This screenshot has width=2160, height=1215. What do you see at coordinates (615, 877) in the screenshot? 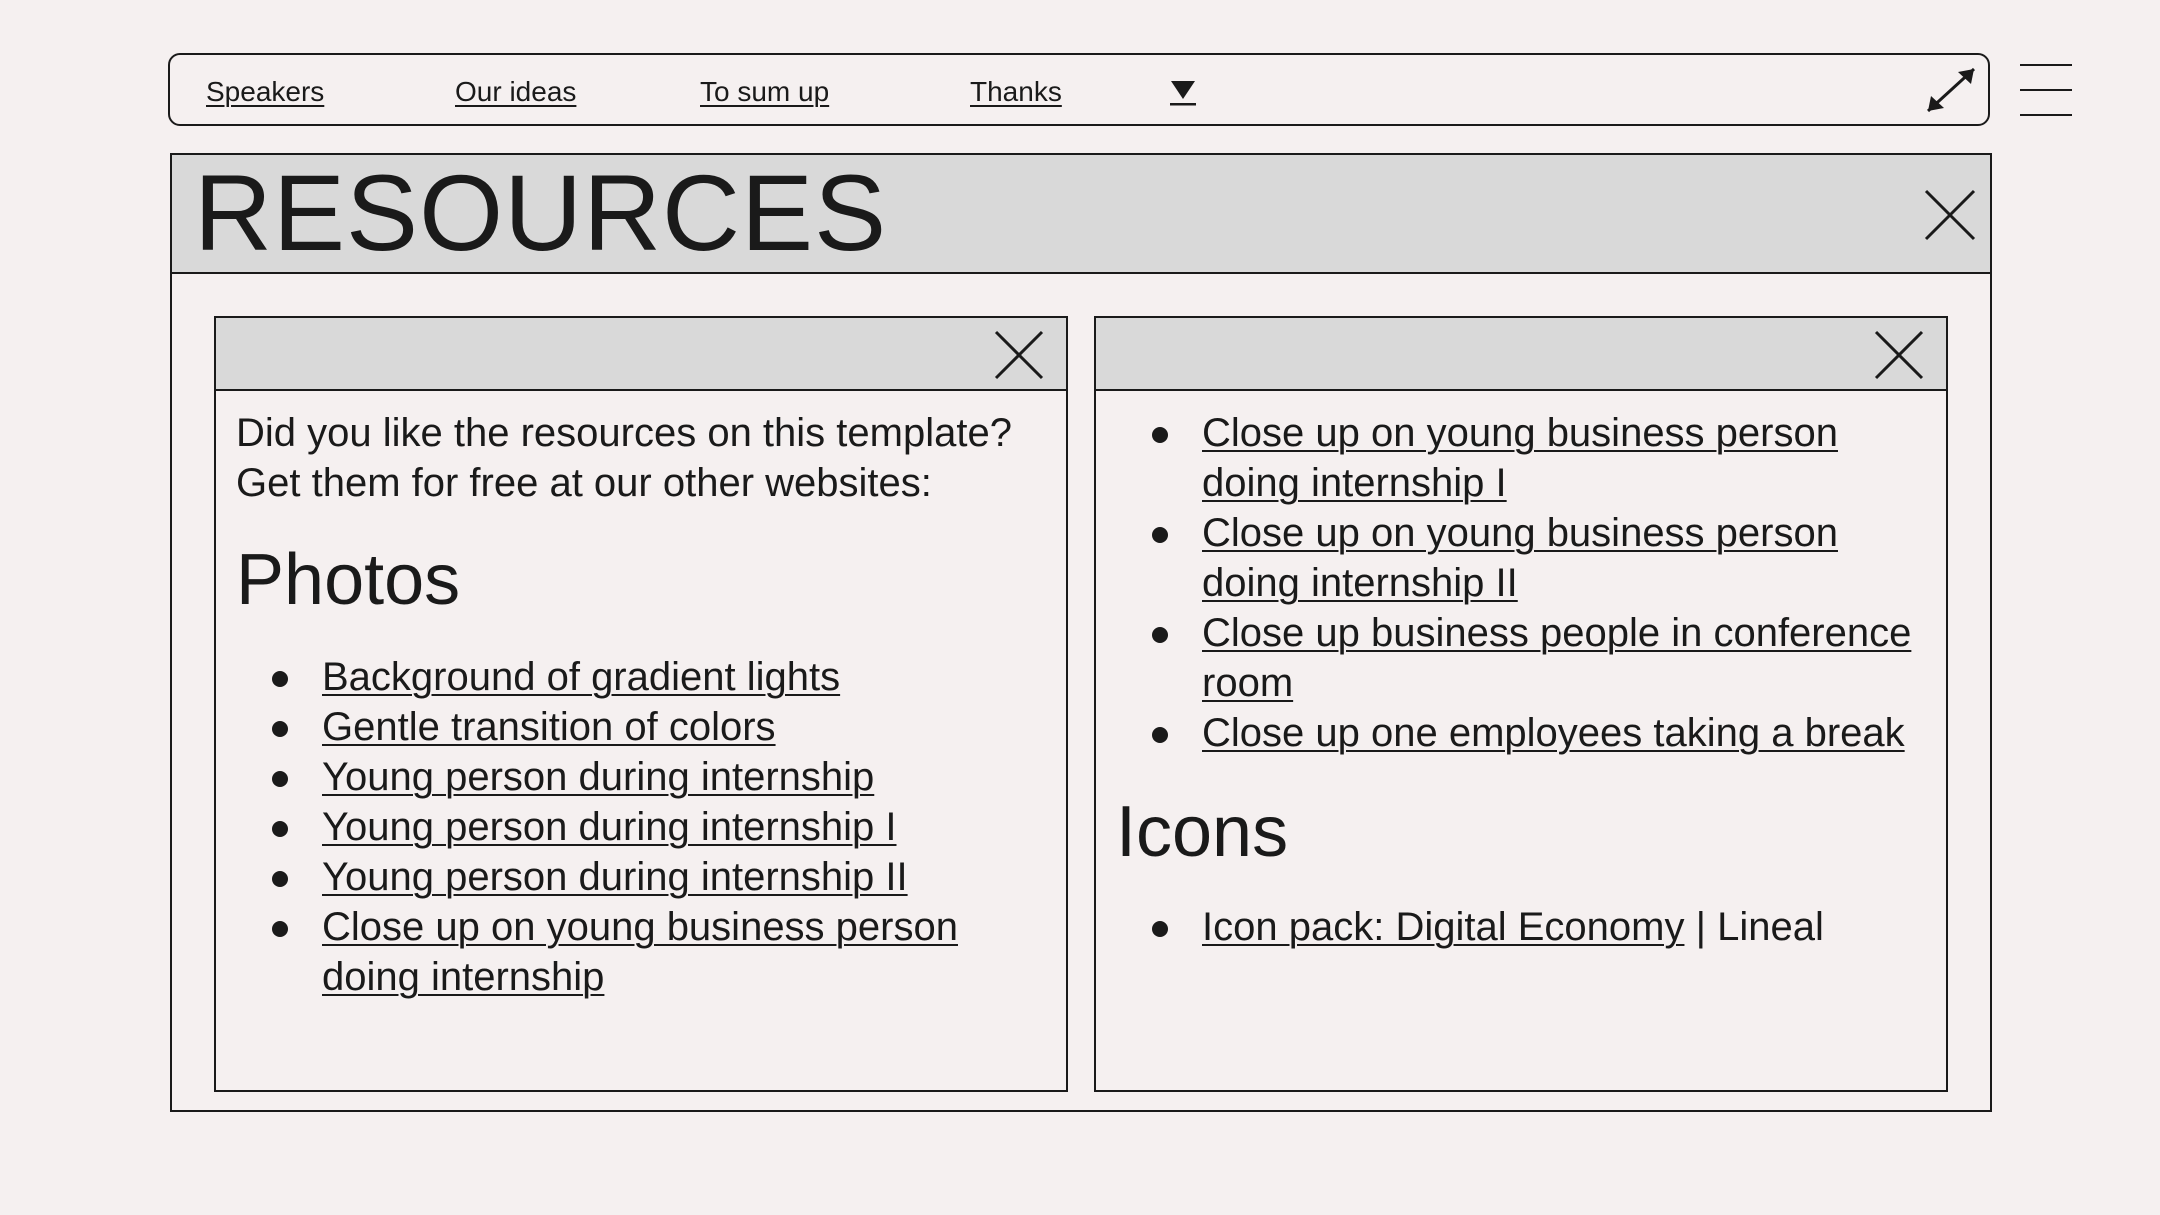
I see `resource-link: Young person during internship II` at bounding box center [615, 877].